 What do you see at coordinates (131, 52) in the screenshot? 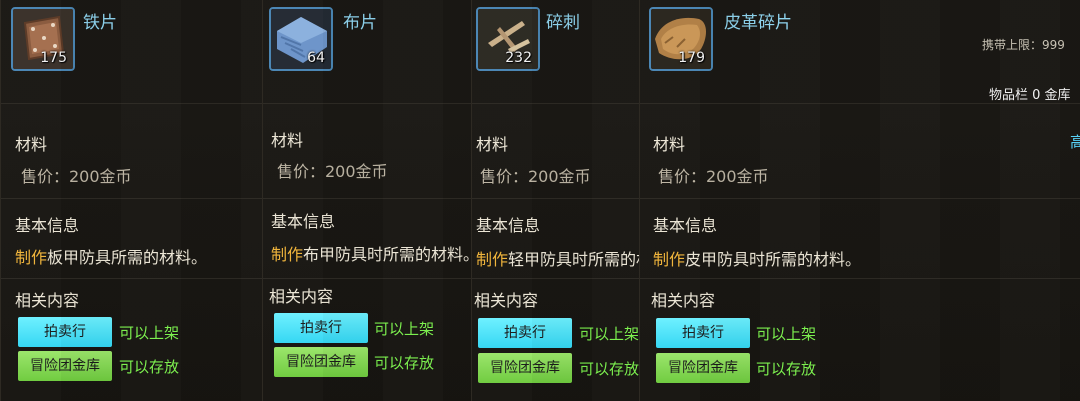
I see `tooltip-header: 175 铁片` at bounding box center [131, 52].